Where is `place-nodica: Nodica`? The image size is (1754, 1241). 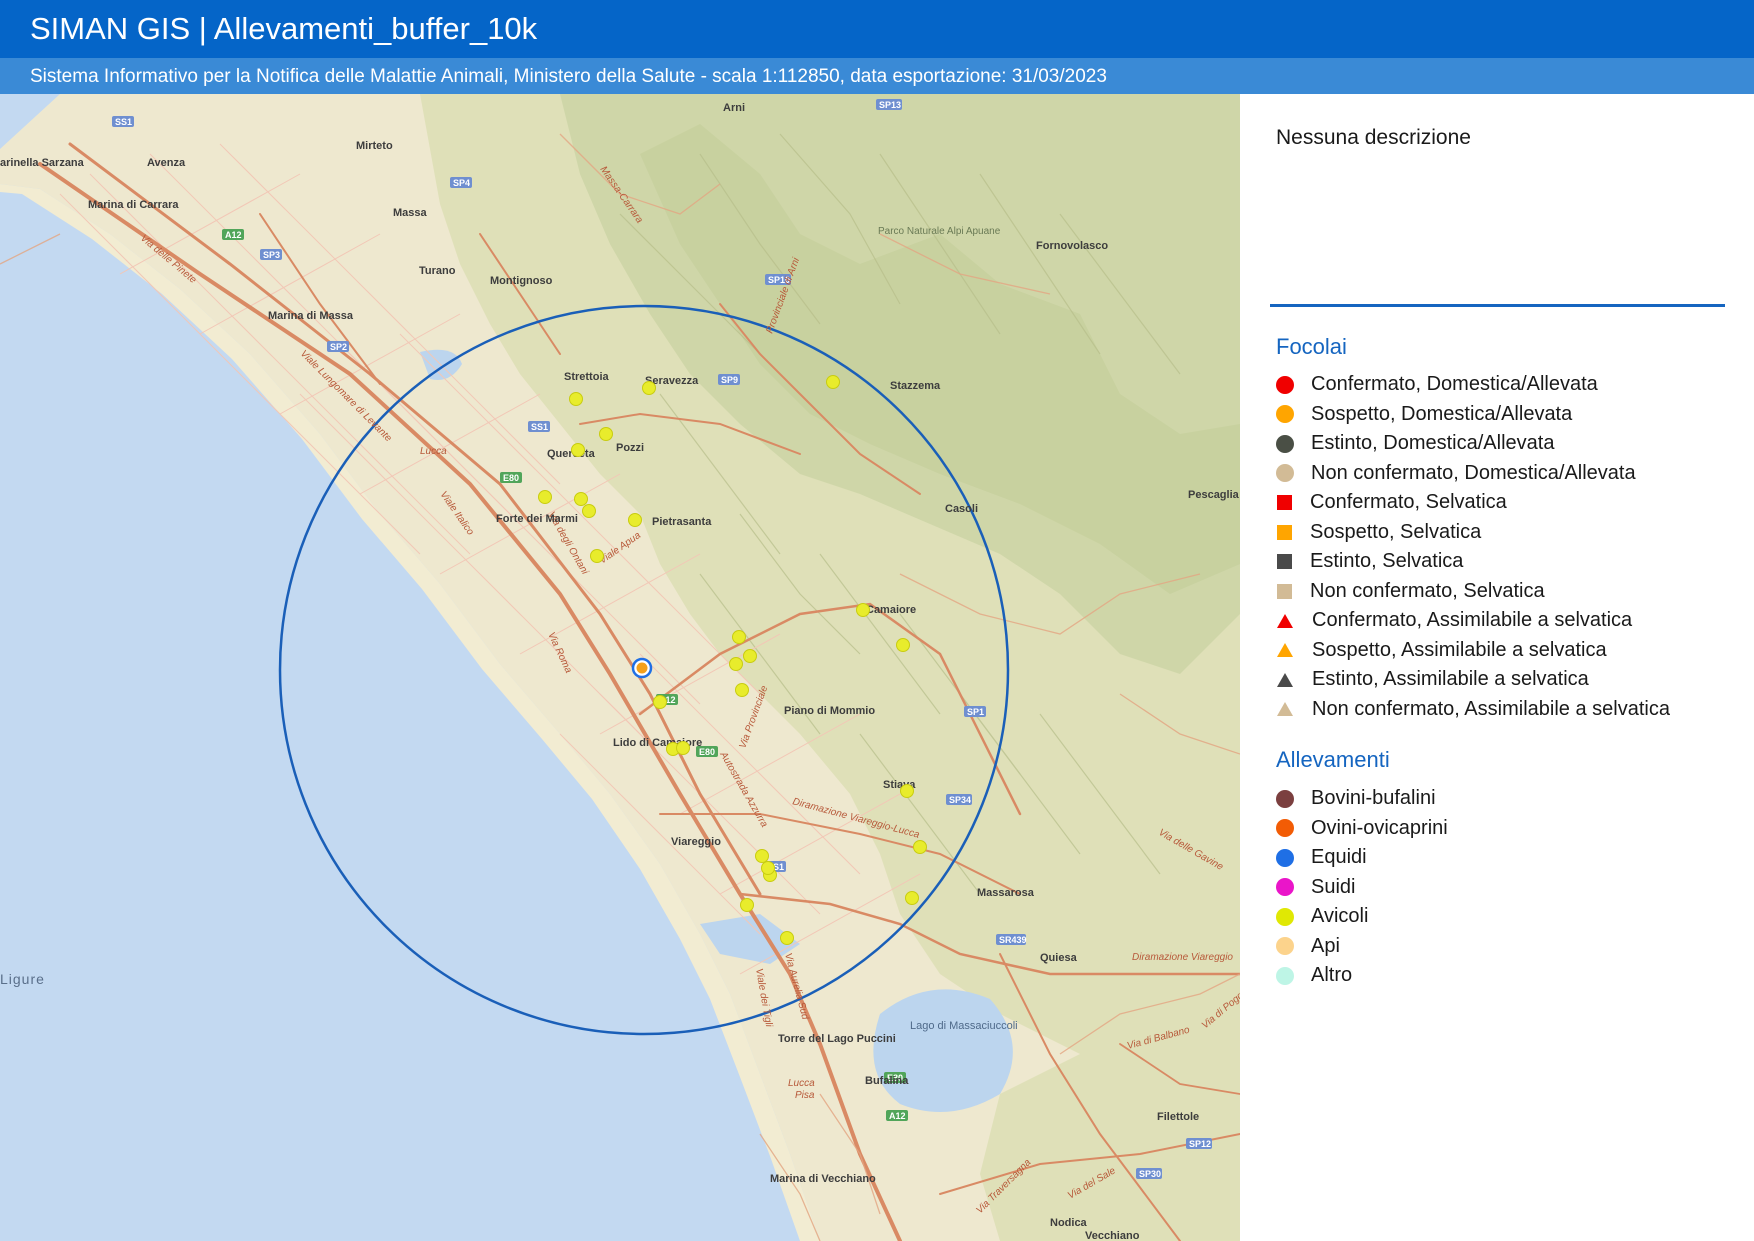 place-nodica: Nodica is located at coordinates (1069, 1223).